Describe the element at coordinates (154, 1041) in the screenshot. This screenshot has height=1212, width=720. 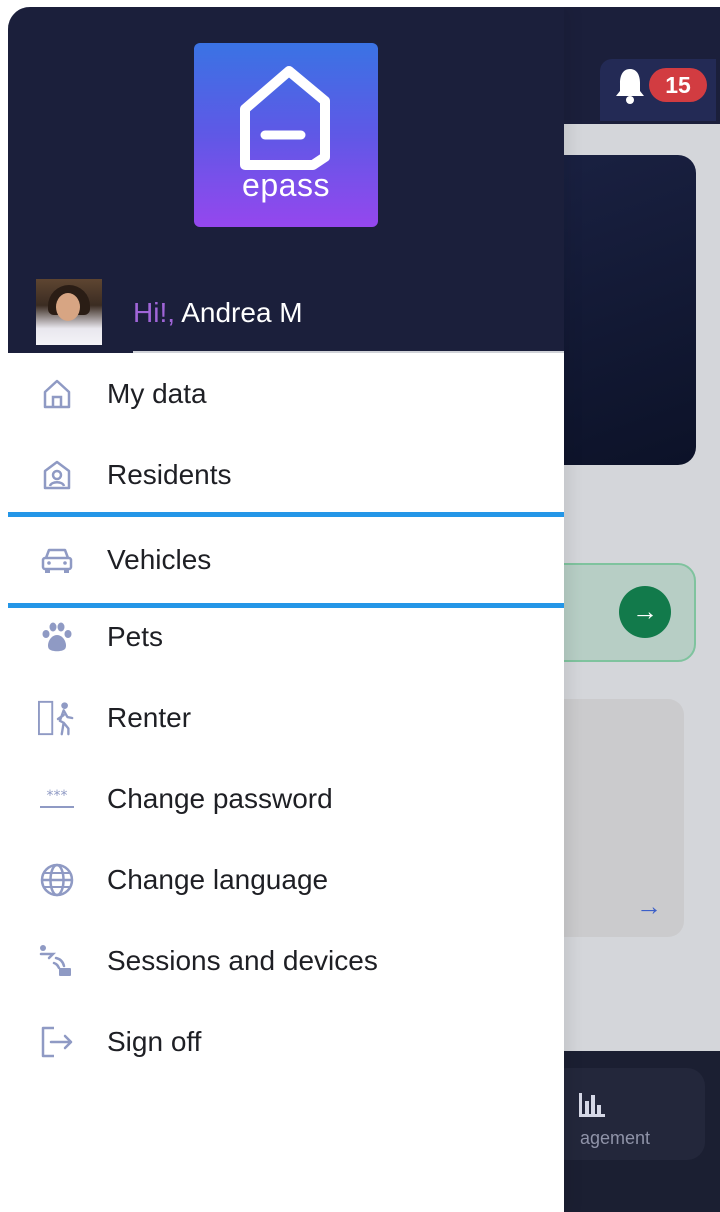
I see `menu-label: Sign off` at that location.